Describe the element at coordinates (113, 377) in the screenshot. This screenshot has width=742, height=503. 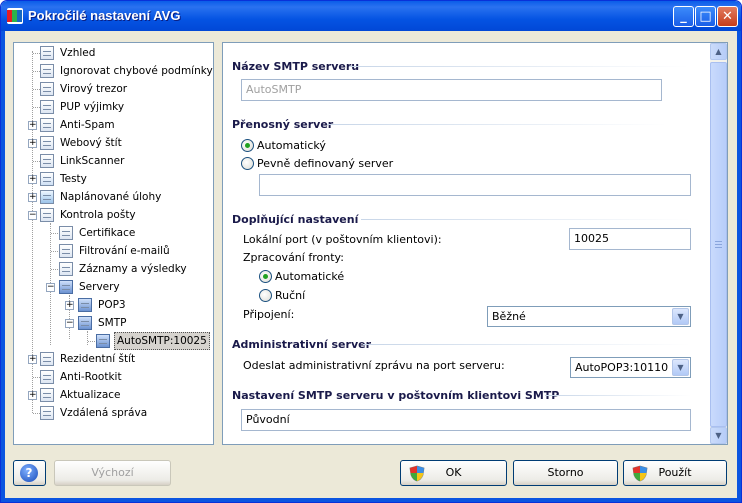
I see `tree-item-anti-rootkit: Anti-Rootkit` at that location.